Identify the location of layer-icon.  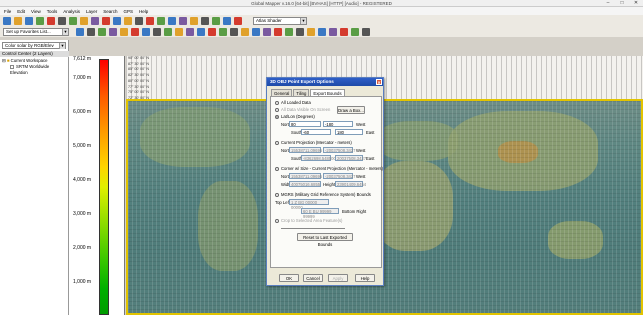
(95, 20).